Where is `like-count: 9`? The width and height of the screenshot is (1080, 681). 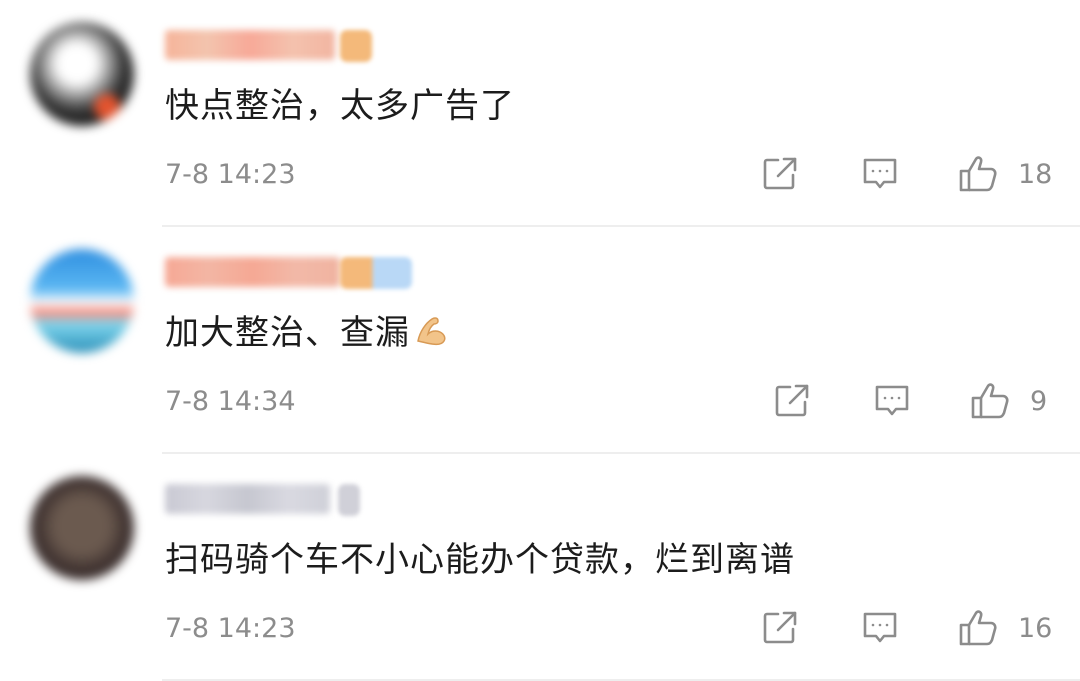
like-count: 9 is located at coordinates (1039, 401).